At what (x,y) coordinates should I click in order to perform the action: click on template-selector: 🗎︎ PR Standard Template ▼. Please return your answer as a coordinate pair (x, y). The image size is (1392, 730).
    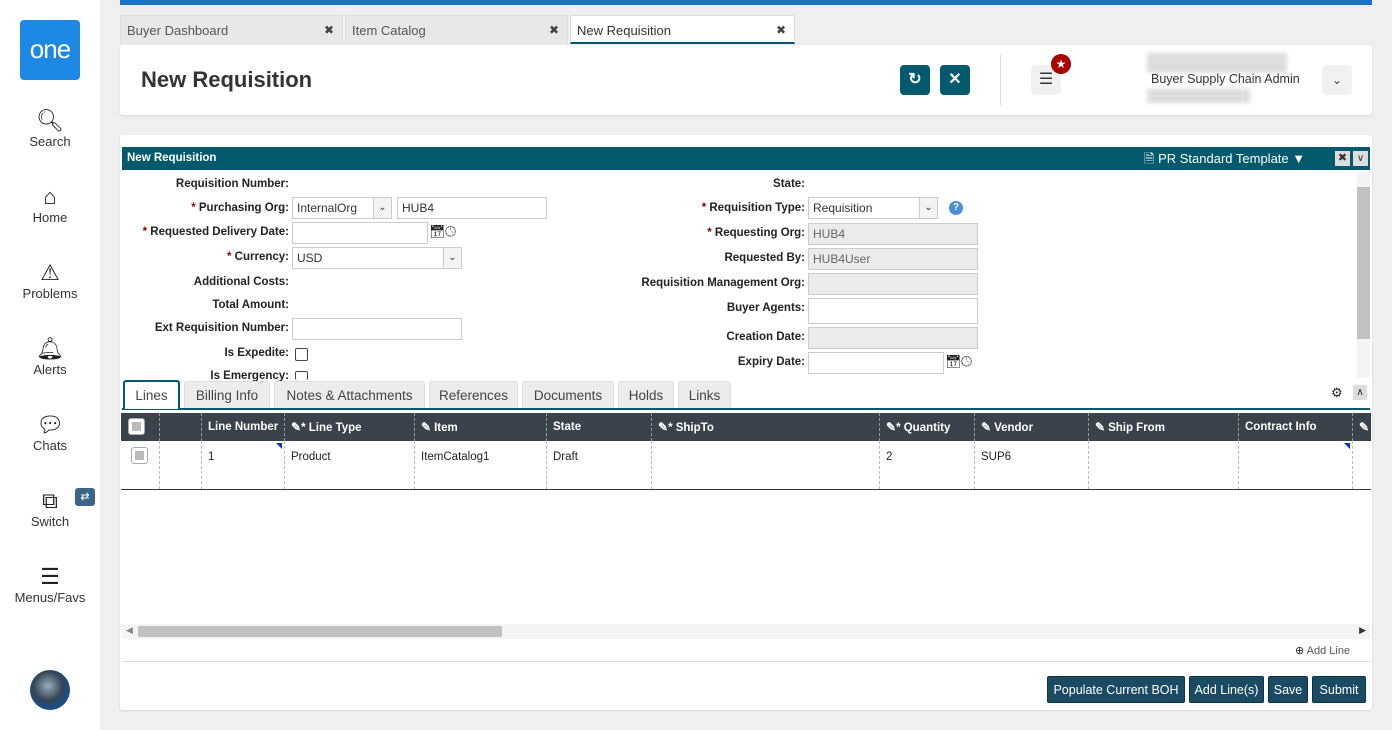
    Looking at the image, I should click on (1224, 161).